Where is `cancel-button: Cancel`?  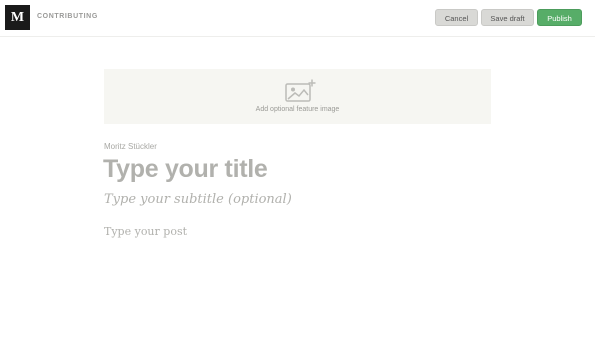
cancel-button: Cancel is located at coordinates (456, 17).